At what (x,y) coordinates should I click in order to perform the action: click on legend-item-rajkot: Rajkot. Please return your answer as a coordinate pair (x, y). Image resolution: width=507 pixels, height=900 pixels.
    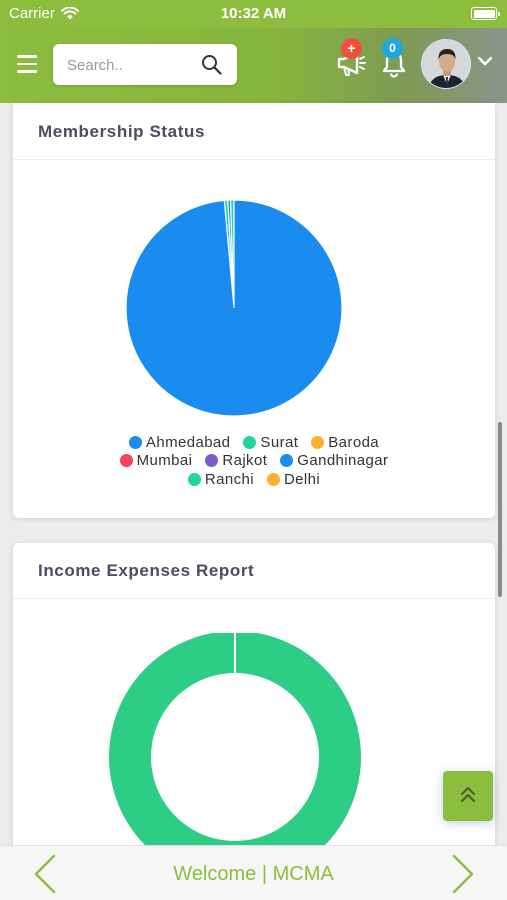
    Looking at the image, I should click on (236, 460).